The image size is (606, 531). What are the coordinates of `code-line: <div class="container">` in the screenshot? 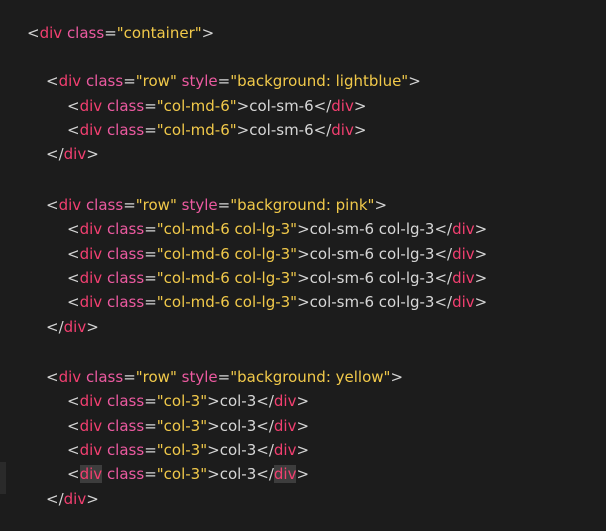 It's located at (120, 33).